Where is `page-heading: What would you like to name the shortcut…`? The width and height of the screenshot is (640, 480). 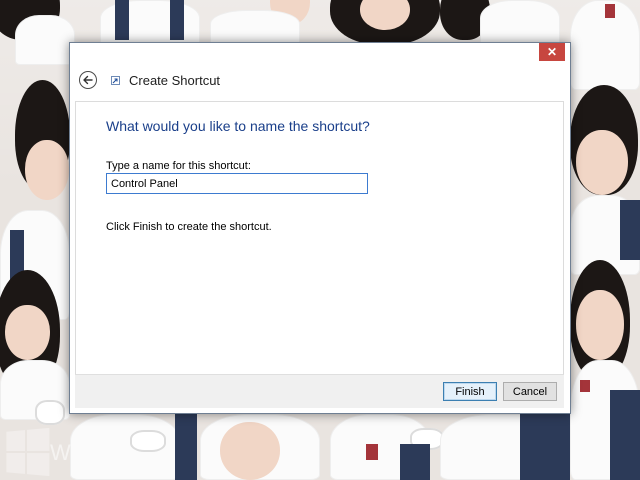
page-heading: What would you like to name the shortcut… is located at coordinates (238, 126).